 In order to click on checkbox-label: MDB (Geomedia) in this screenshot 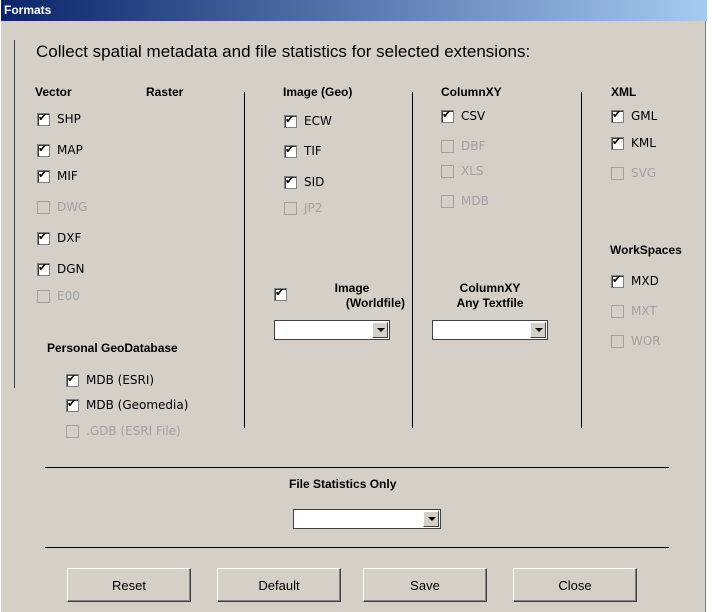, I will do `click(137, 405)`.